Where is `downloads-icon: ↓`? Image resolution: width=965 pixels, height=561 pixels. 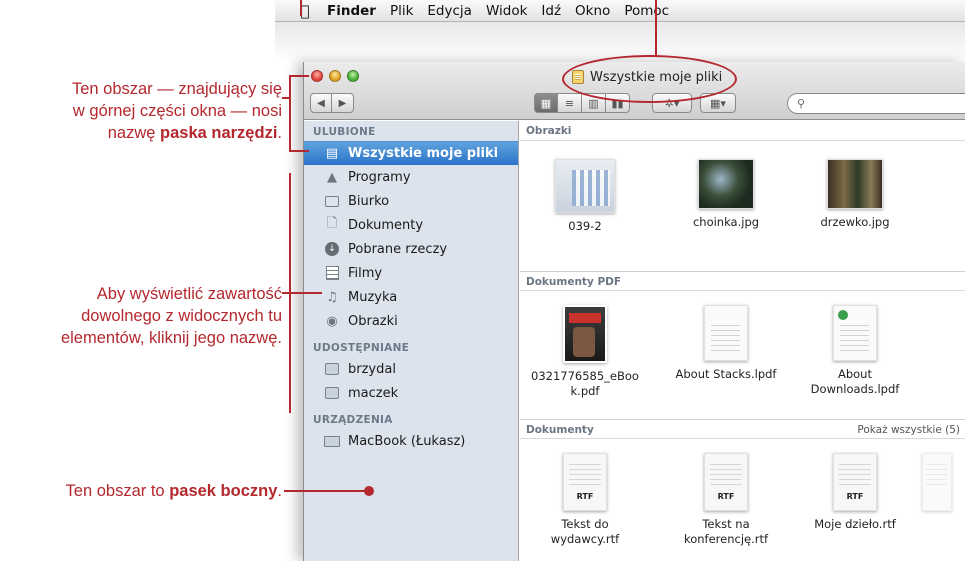
downloads-icon: ↓ is located at coordinates (332, 249).